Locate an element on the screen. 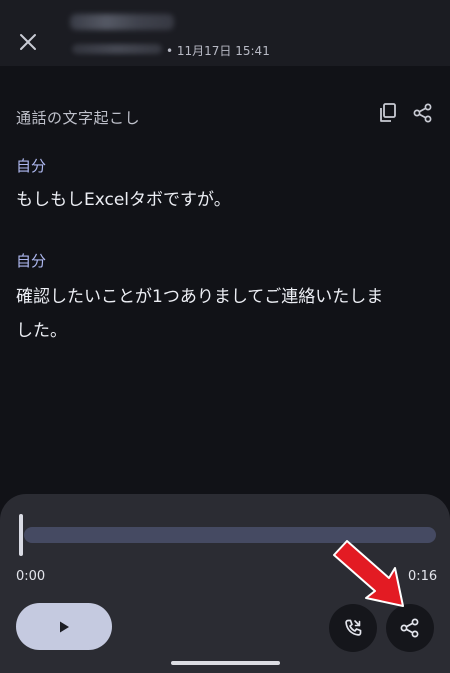 This screenshot has width=450, height=673. close-icon is located at coordinates (28, 42).